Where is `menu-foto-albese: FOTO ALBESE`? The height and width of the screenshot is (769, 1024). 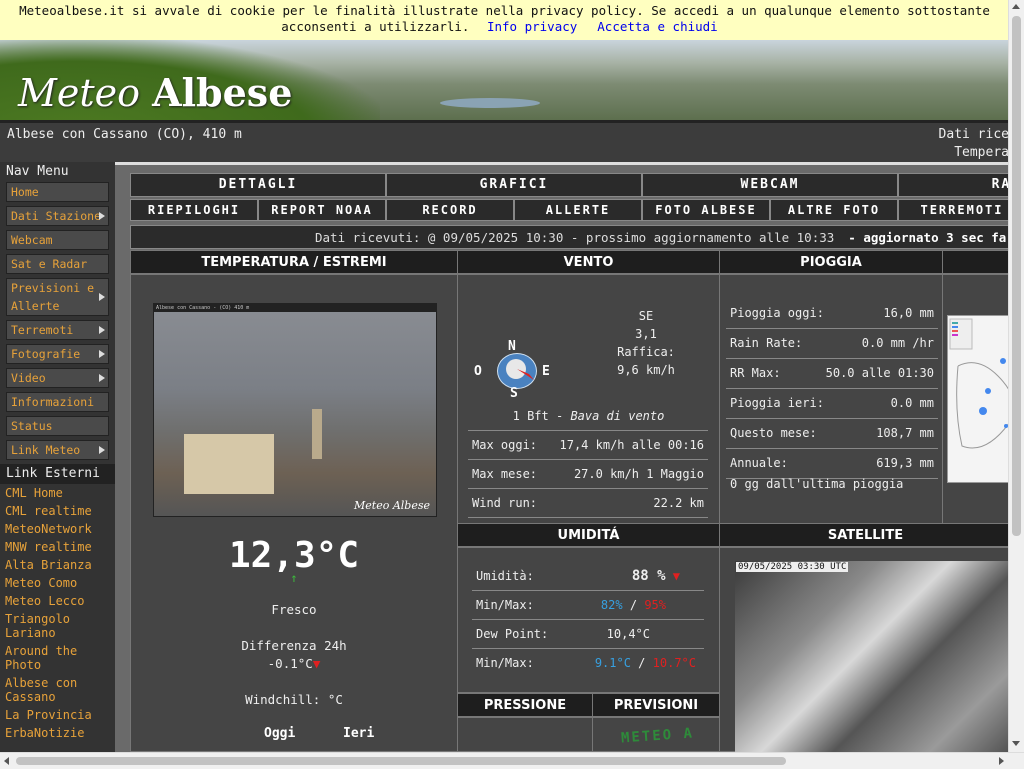
menu-foto-albese: FOTO ALBESE is located at coordinates (706, 210).